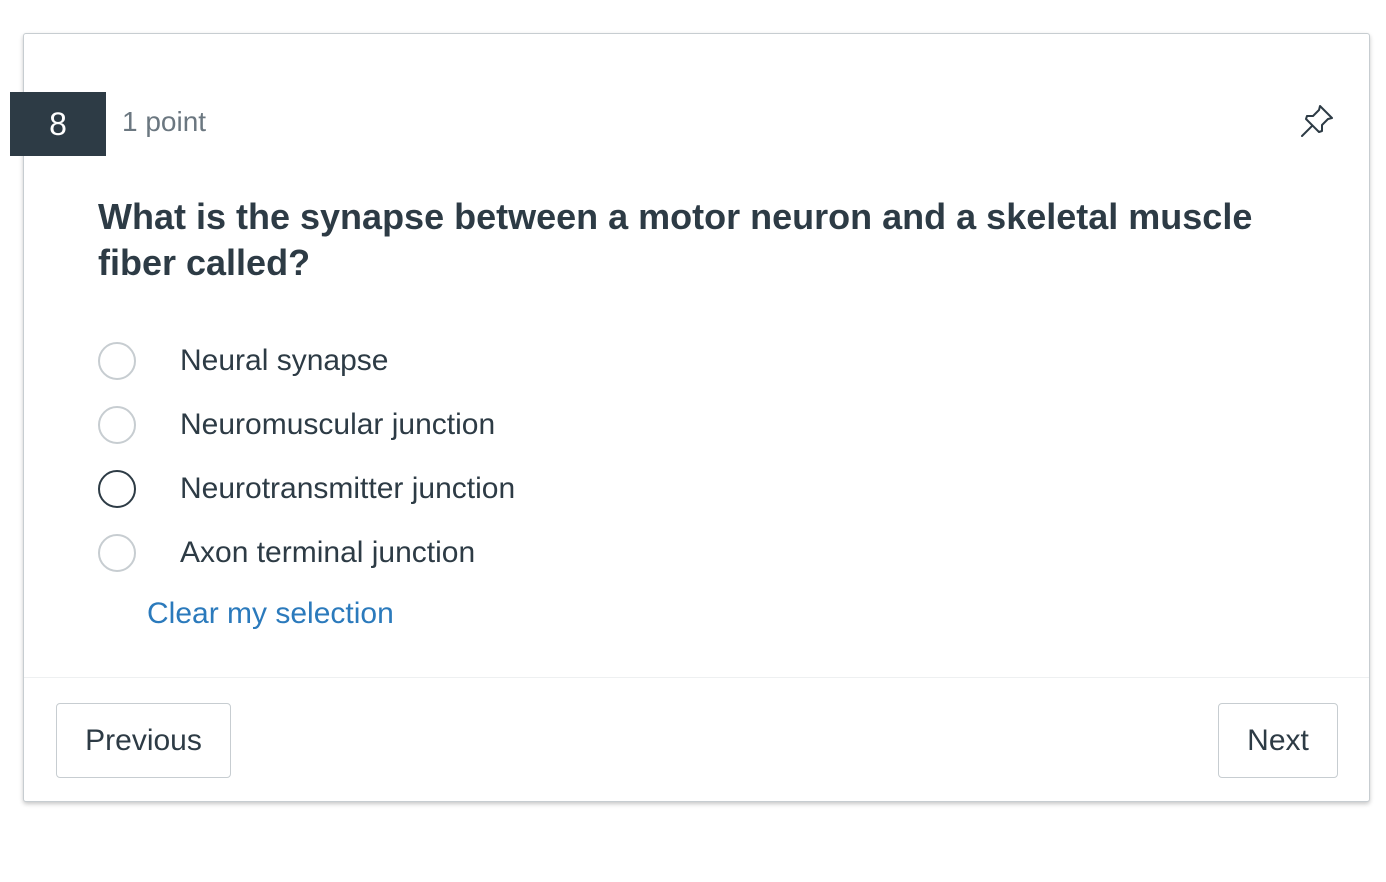  I want to click on pushpin-icon, so click(1317, 121).